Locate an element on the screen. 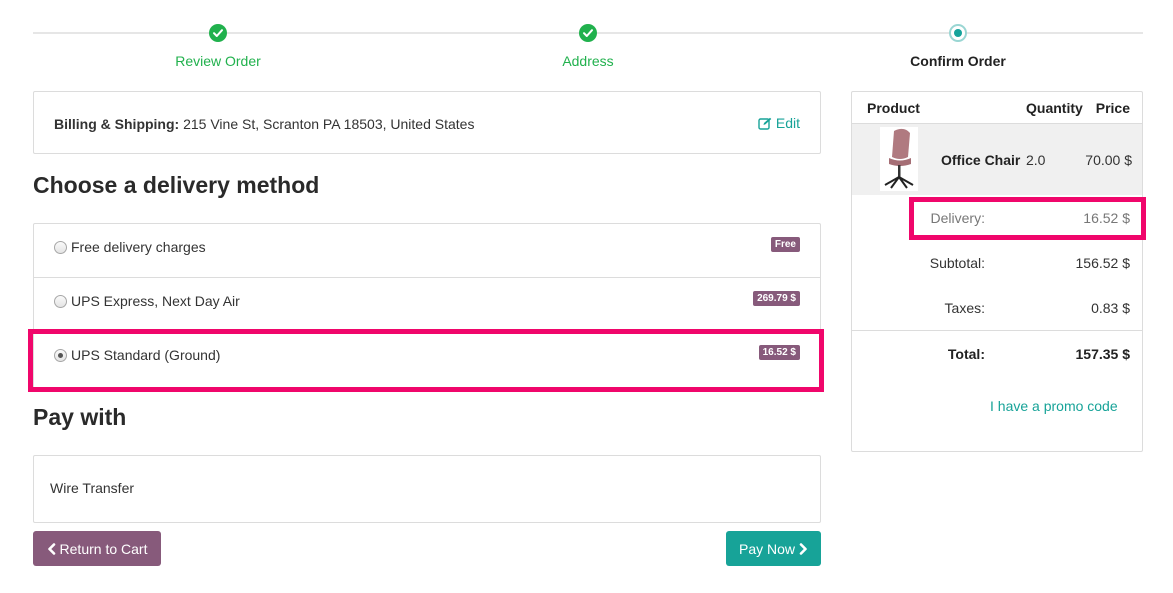 This screenshot has width=1173, height=593. edit-label: Edit is located at coordinates (787, 123).